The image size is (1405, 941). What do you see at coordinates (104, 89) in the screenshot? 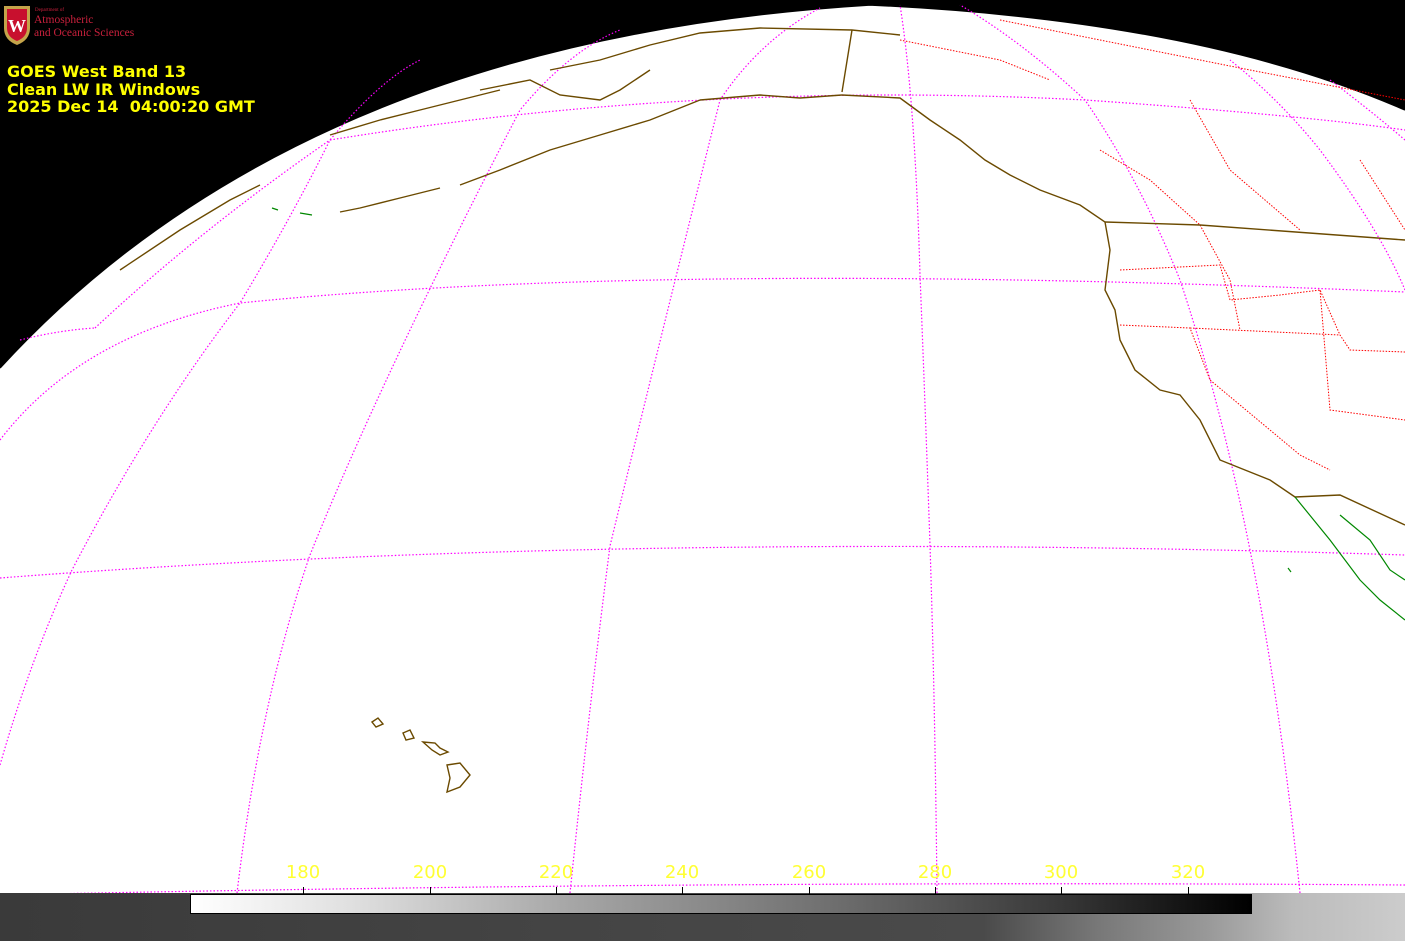
I see `title-channel-name: Clean LW IR Windows` at bounding box center [104, 89].